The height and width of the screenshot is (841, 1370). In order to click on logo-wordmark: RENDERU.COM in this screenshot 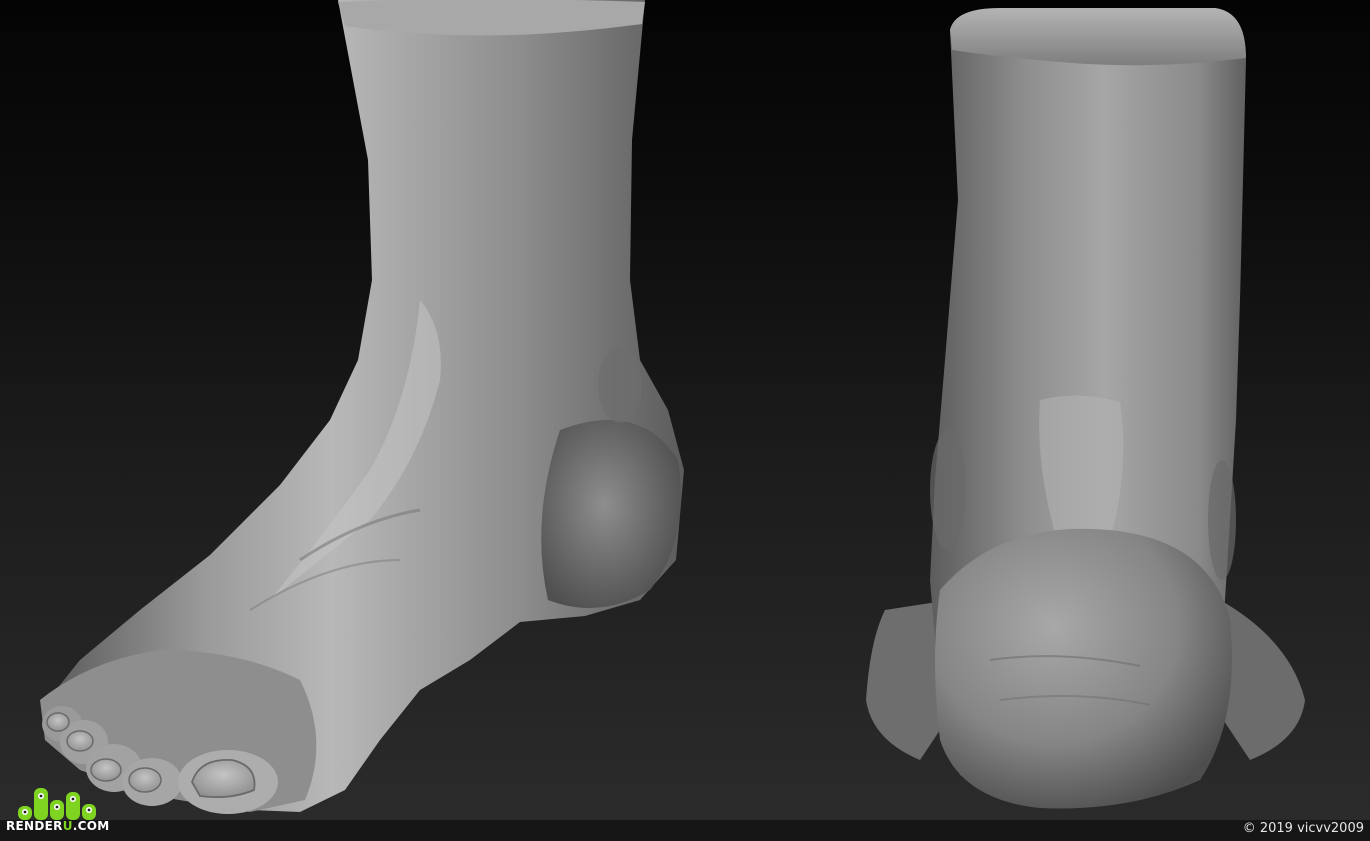, I will do `click(57, 826)`.